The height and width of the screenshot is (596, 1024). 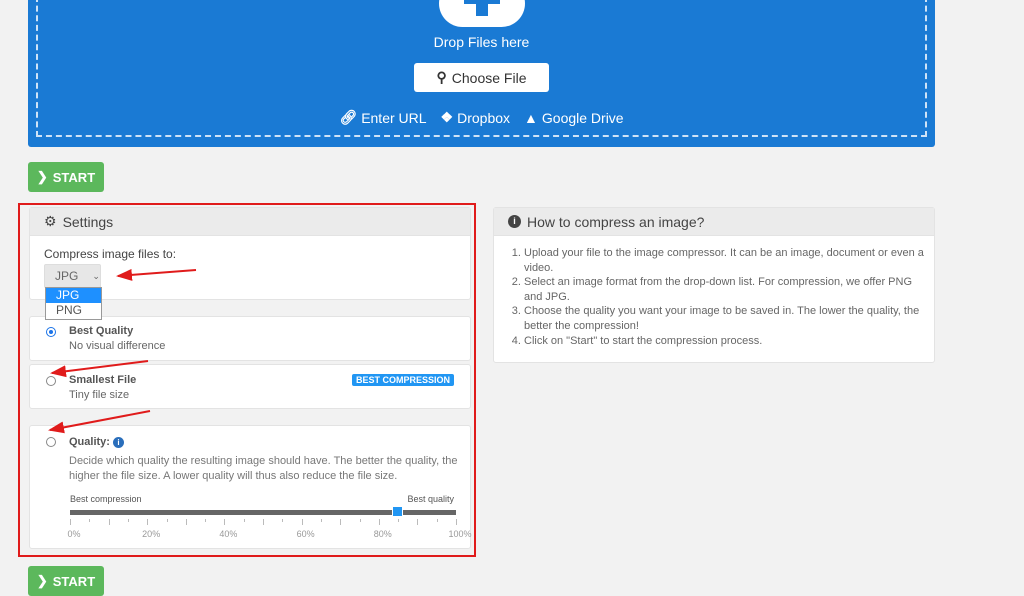 I want to click on google-drive-icon: ▲, so click(x=531, y=117).